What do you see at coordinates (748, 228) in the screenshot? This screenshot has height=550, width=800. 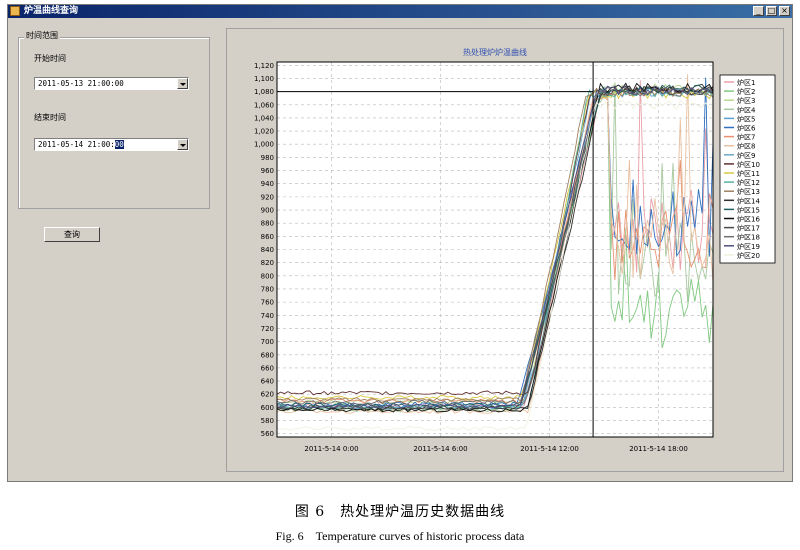 I see `legend-entry: 炉区17` at bounding box center [748, 228].